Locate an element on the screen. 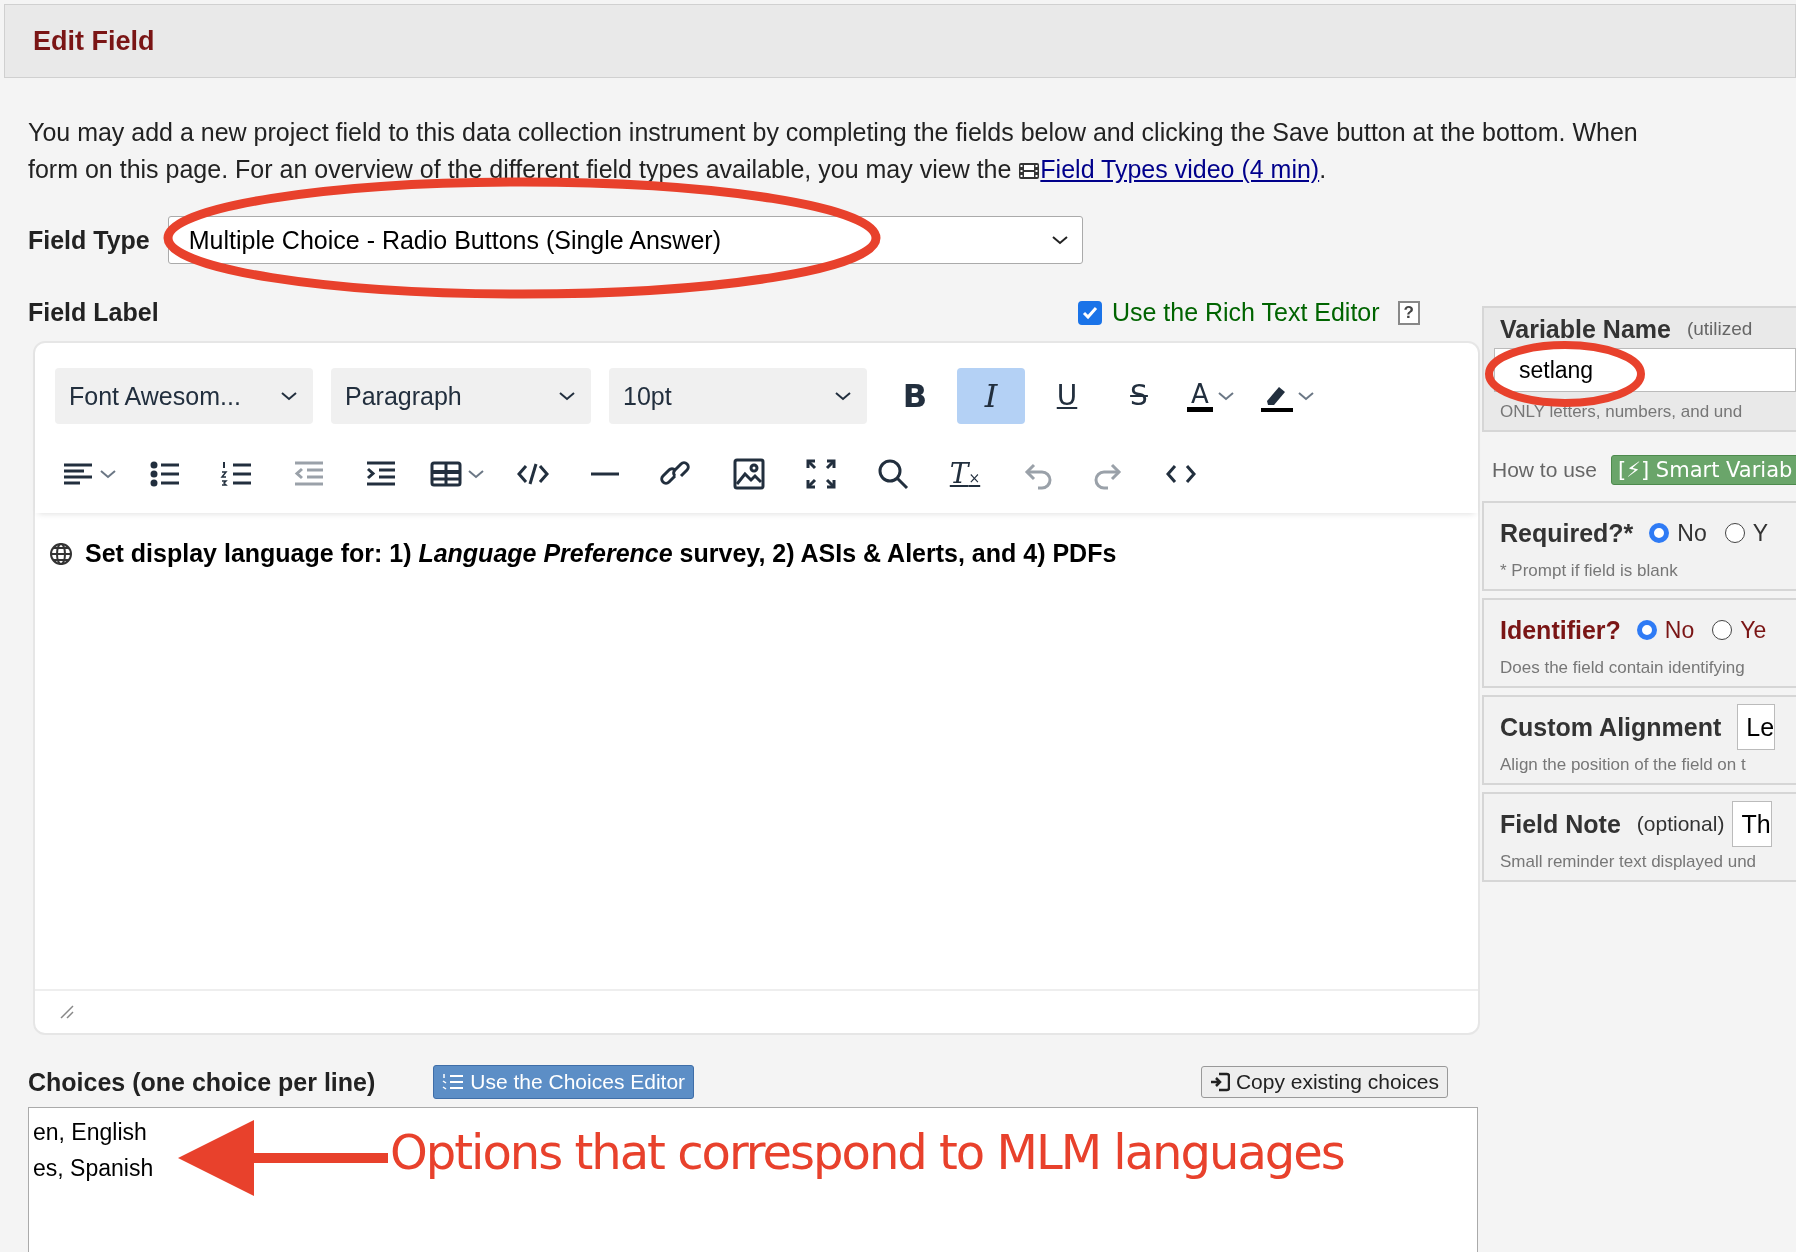 This screenshot has height=1252, width=1796. intro-text: You may add a new project field to this data collection instrument by completing the fields below and clicking the Save button at the bottom. When is located at coordinates (833, 132).